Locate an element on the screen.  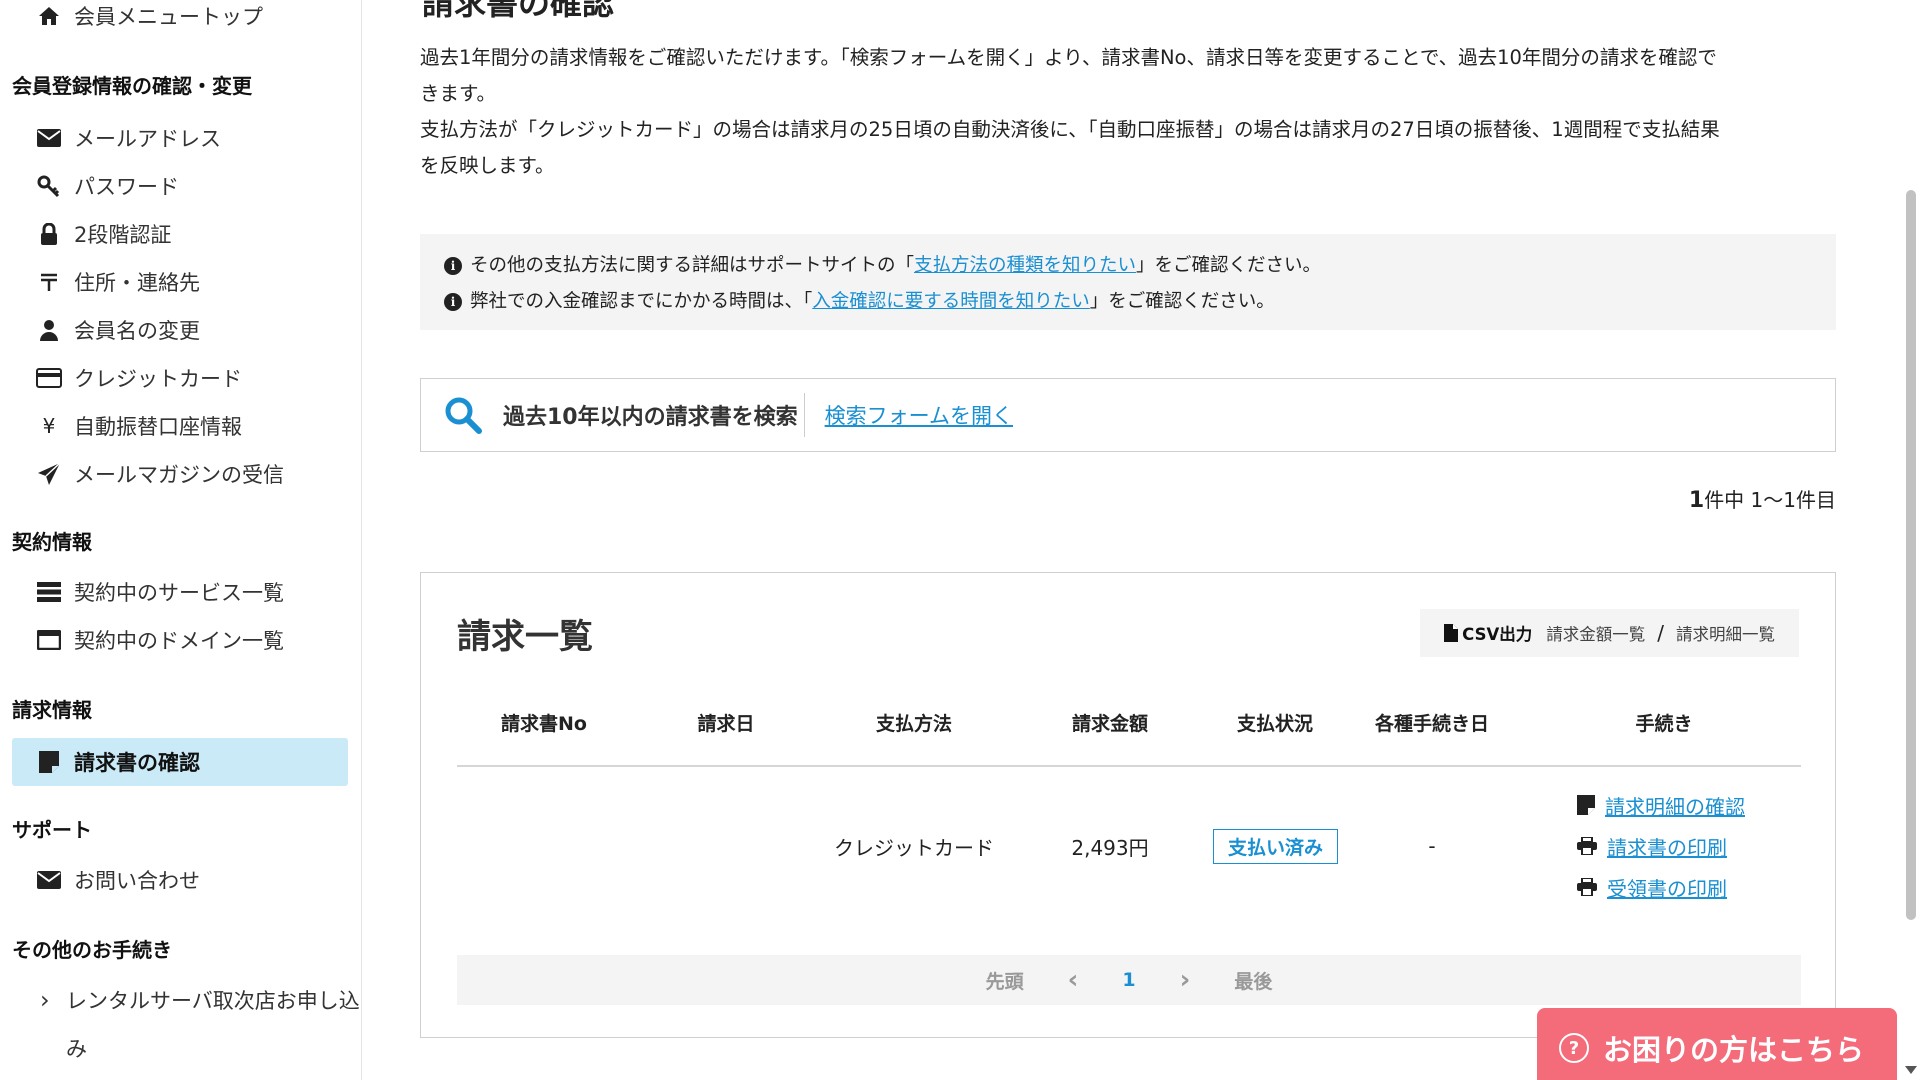
page-scrollbar is located at coordinates (1911, 540).